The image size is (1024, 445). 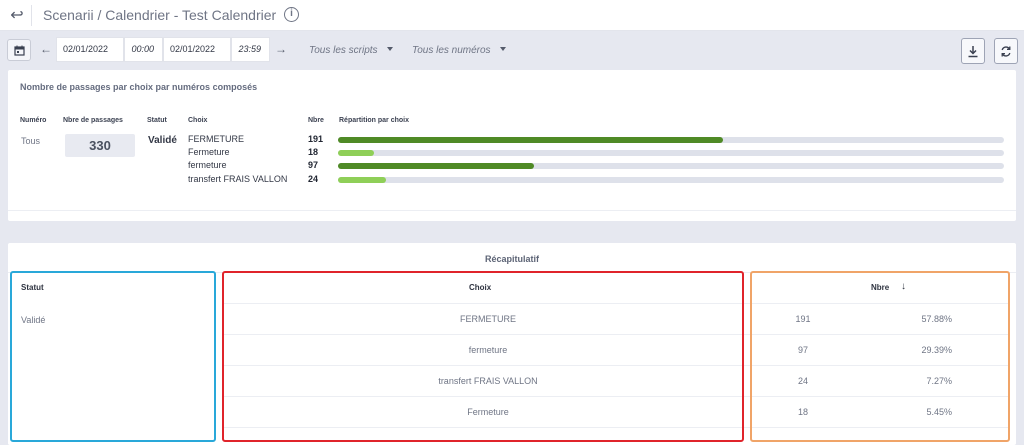 I want to click on calendar-button, so click(x=19, y=50).